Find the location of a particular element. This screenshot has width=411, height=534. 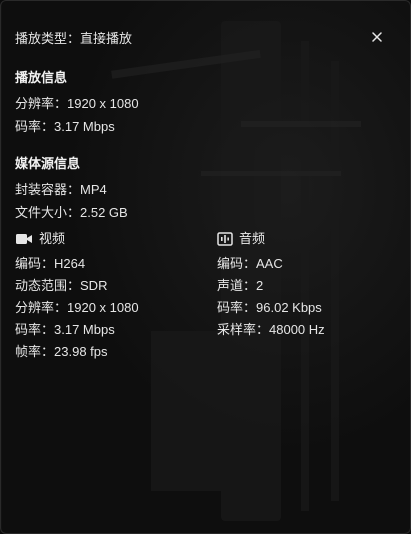

audio-bitrate-label: 码率： is located at coordinates (237, 307).